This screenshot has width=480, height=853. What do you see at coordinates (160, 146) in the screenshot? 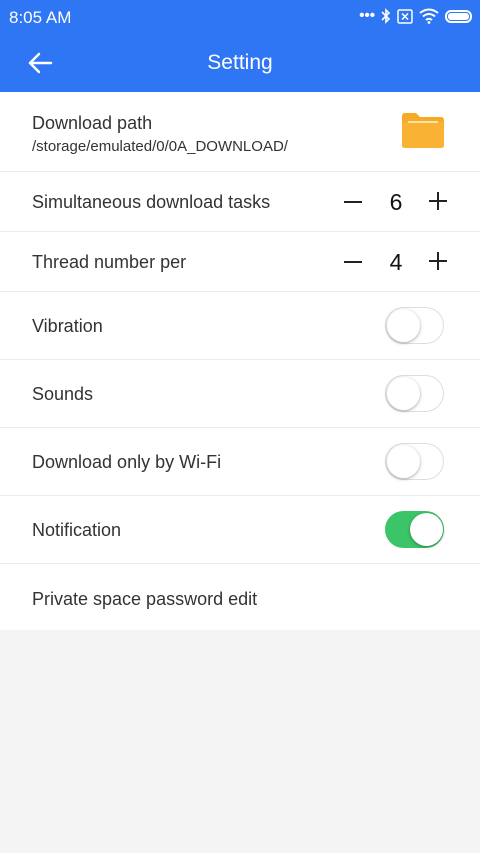
I see `download-path-value: /storage/emulated/0/0A_DOWNLOAD/` at bounding box center [160, 146].